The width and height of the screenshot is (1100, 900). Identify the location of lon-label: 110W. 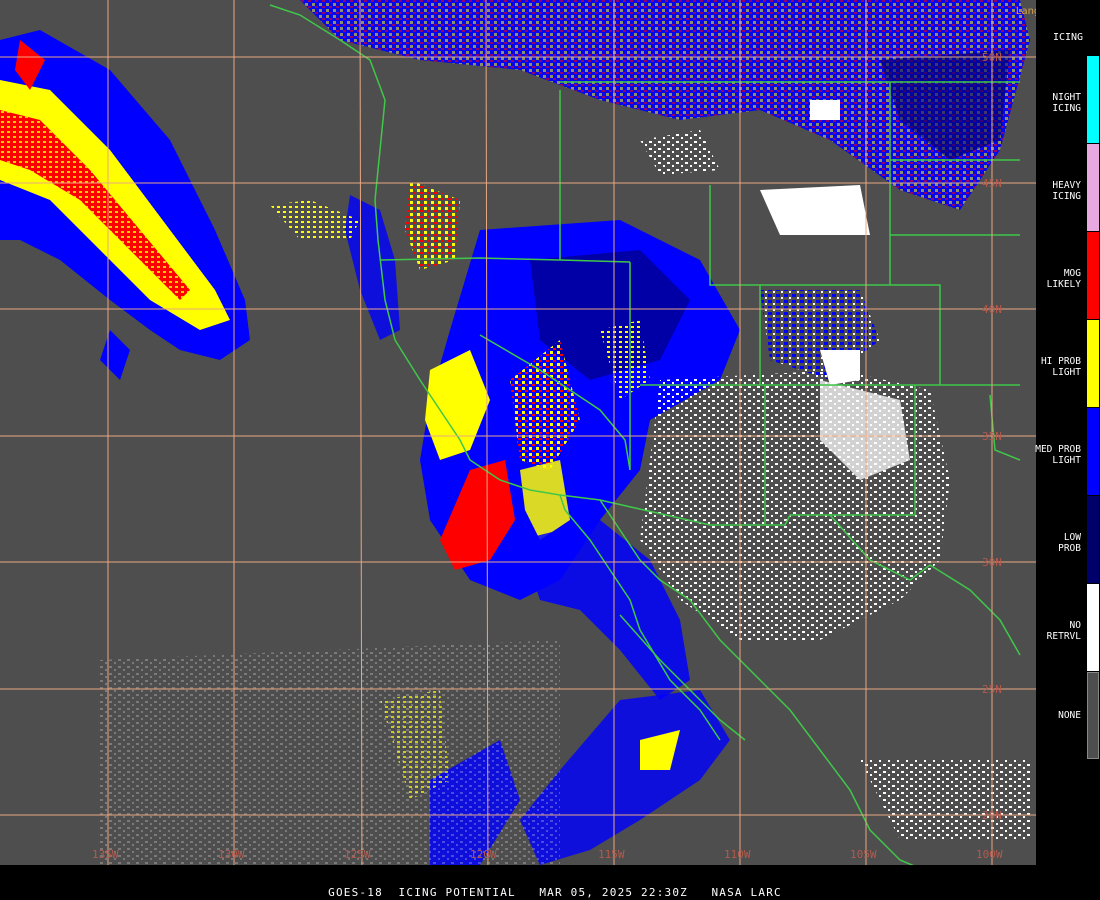
(737, 854).